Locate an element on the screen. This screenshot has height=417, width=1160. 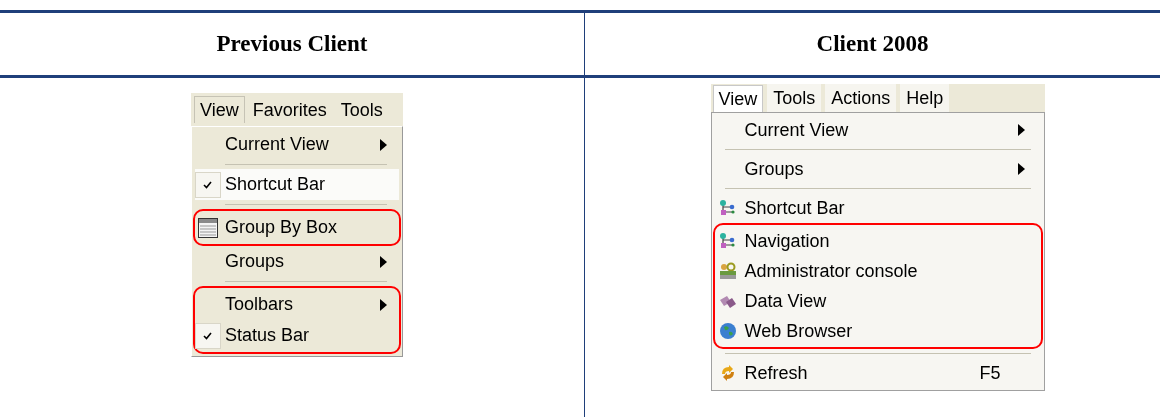
menu-bar-item: Actions is located at coordinates (861, 98).